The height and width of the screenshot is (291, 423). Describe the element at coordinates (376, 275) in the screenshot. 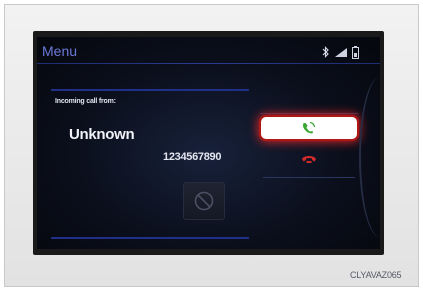

I see `figure-caption: CLYAVAZ065` at that location.